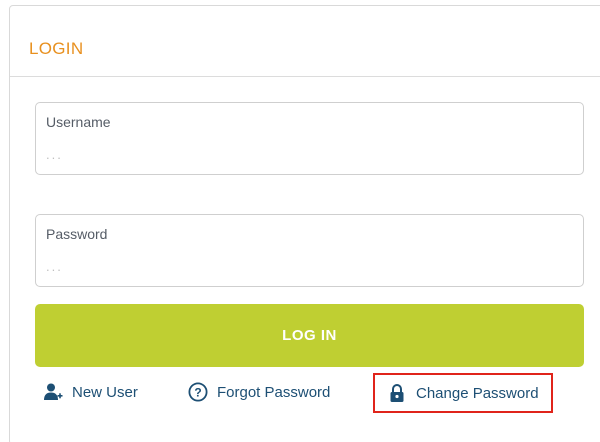  Describe the element at coordinates (306, 154) in the screenshot. I see `username-input` at that location.